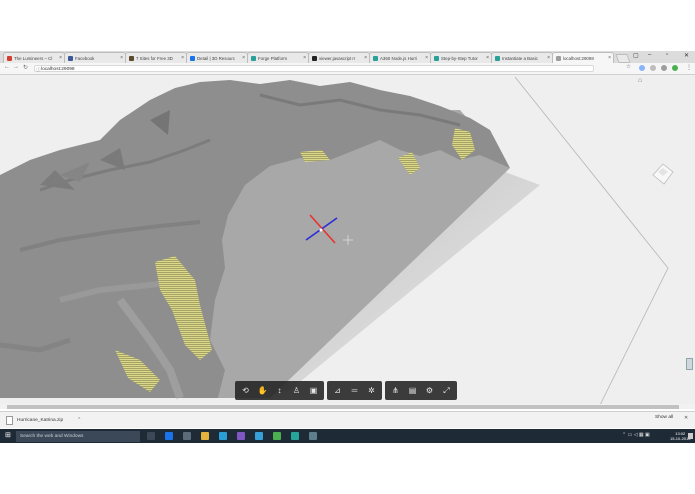 The height and width of the screenshot is (494, 695). I want to click on tab-label: Forge Platform, so click(273, 58).